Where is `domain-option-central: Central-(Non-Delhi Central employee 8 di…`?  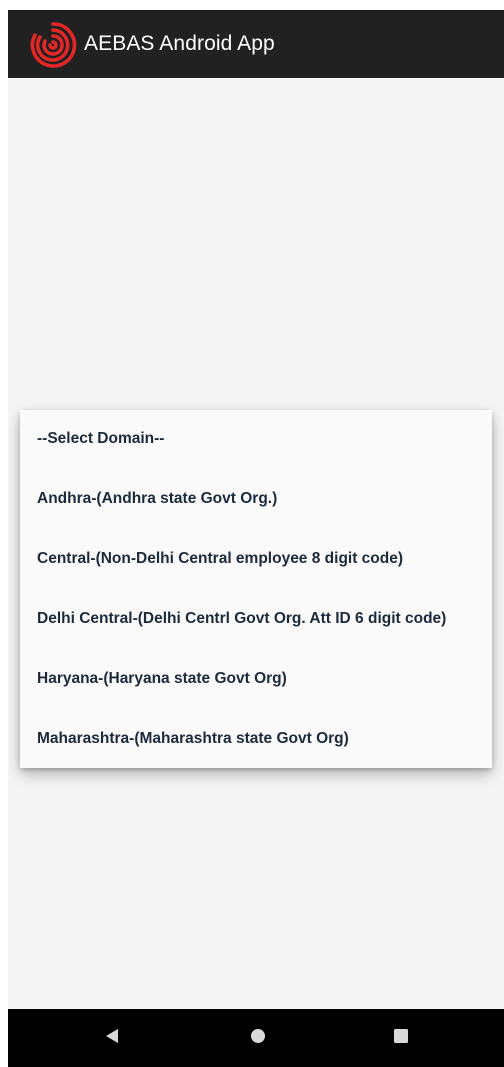 domain-option-central: Central-(Non-Delhi Central employee 8 di… is located at coordinates (220, 559).